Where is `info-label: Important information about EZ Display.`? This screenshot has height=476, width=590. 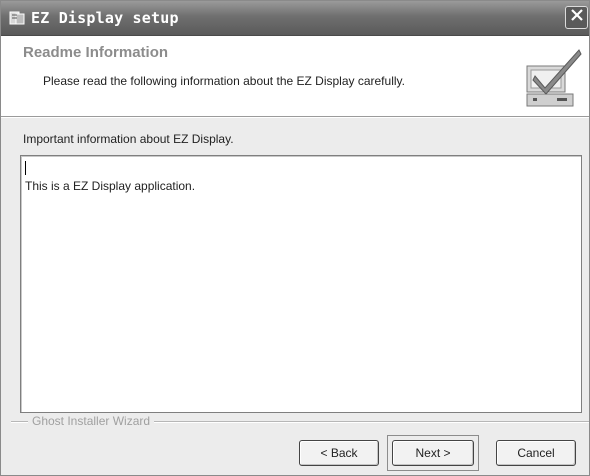
info-label: Important information about EZ Display. is located at coordinates (128, 139).